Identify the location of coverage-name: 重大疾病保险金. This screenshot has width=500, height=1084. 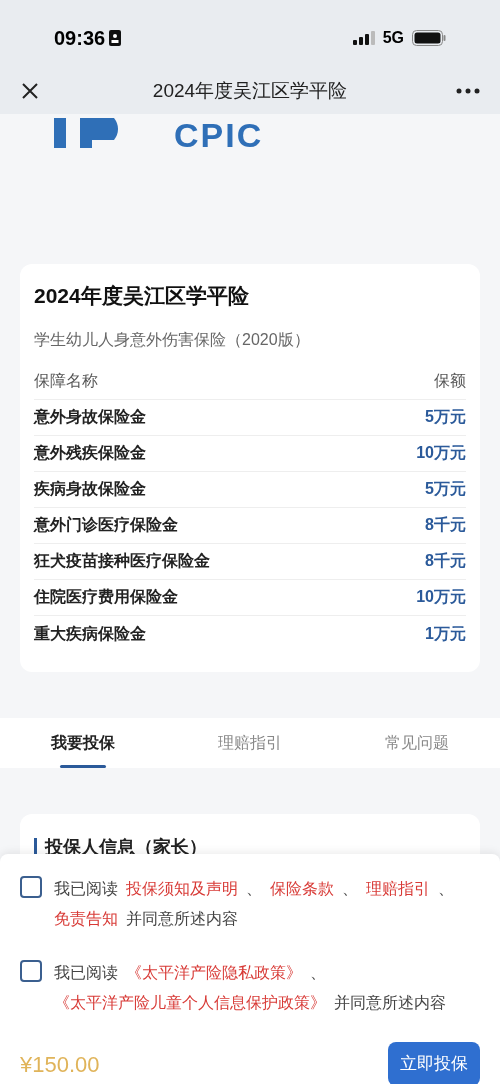
(90, 633).